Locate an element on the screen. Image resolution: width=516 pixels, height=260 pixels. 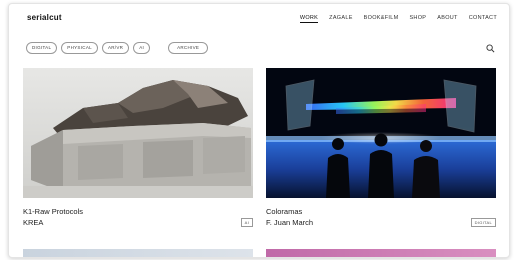
nav-item-book-film: BOOK&FILM is located at coordinates (381, 19).